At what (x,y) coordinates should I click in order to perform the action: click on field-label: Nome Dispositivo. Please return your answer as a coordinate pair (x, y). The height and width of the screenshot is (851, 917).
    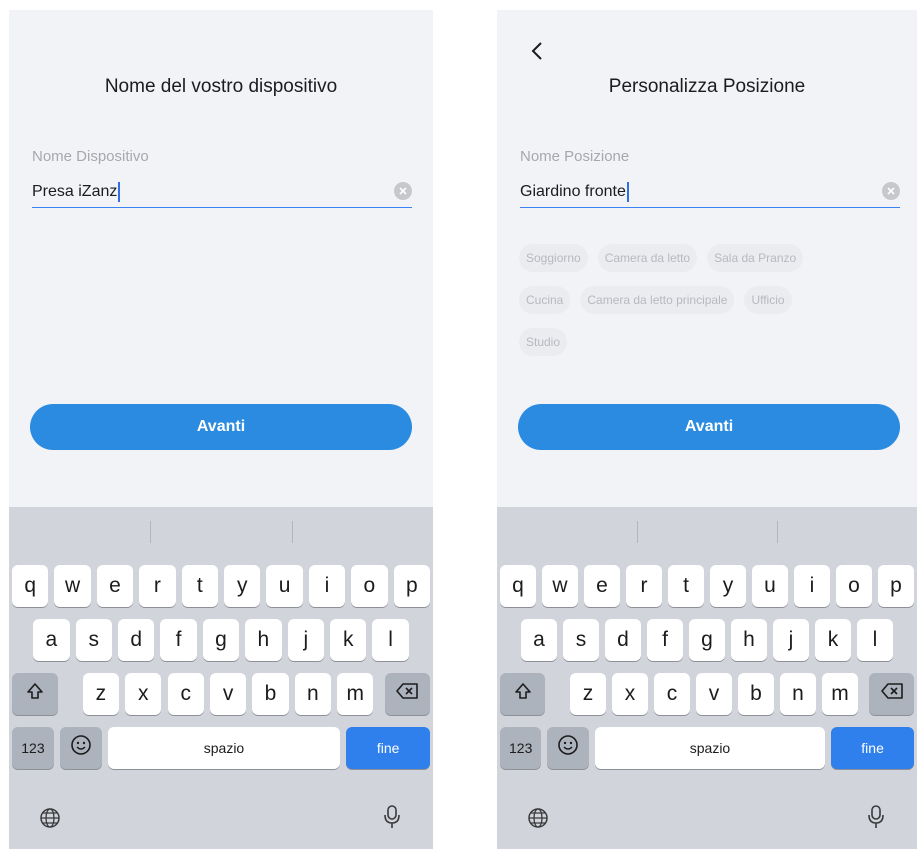
    Looking at the image, I should click on (90, 156).